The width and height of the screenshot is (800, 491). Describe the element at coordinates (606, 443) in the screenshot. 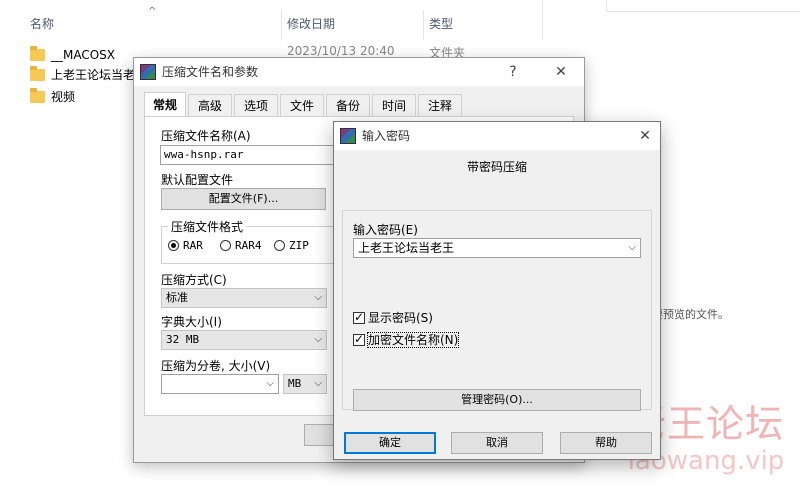

I see `help-button: 帮助` at that location.